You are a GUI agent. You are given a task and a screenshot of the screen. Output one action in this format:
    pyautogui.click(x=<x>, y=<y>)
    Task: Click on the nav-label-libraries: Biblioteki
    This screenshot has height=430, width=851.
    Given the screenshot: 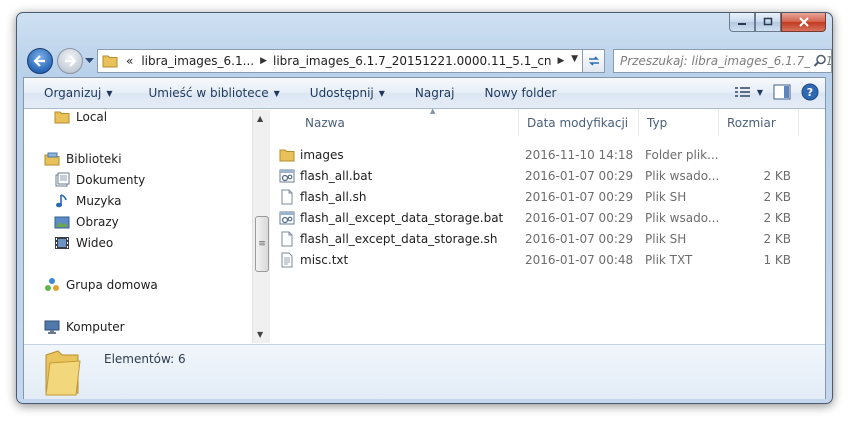 What is the action you would take?
    pyautogui.click(x=94, y=159)
    